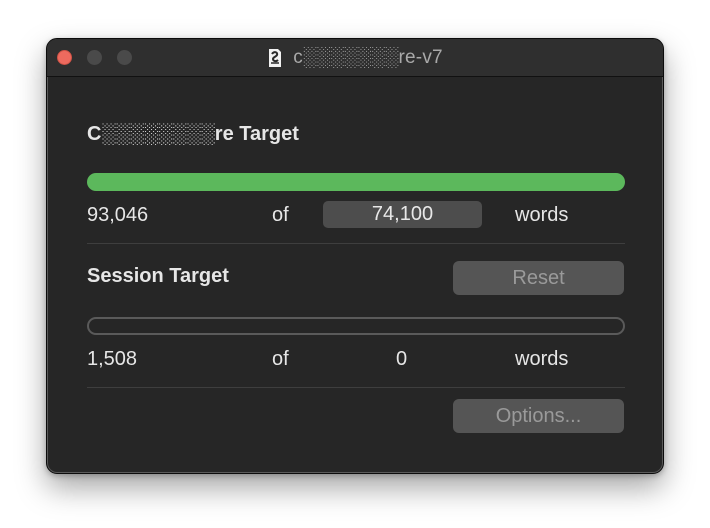  I want to click on footer-divider, so click(356, 387).